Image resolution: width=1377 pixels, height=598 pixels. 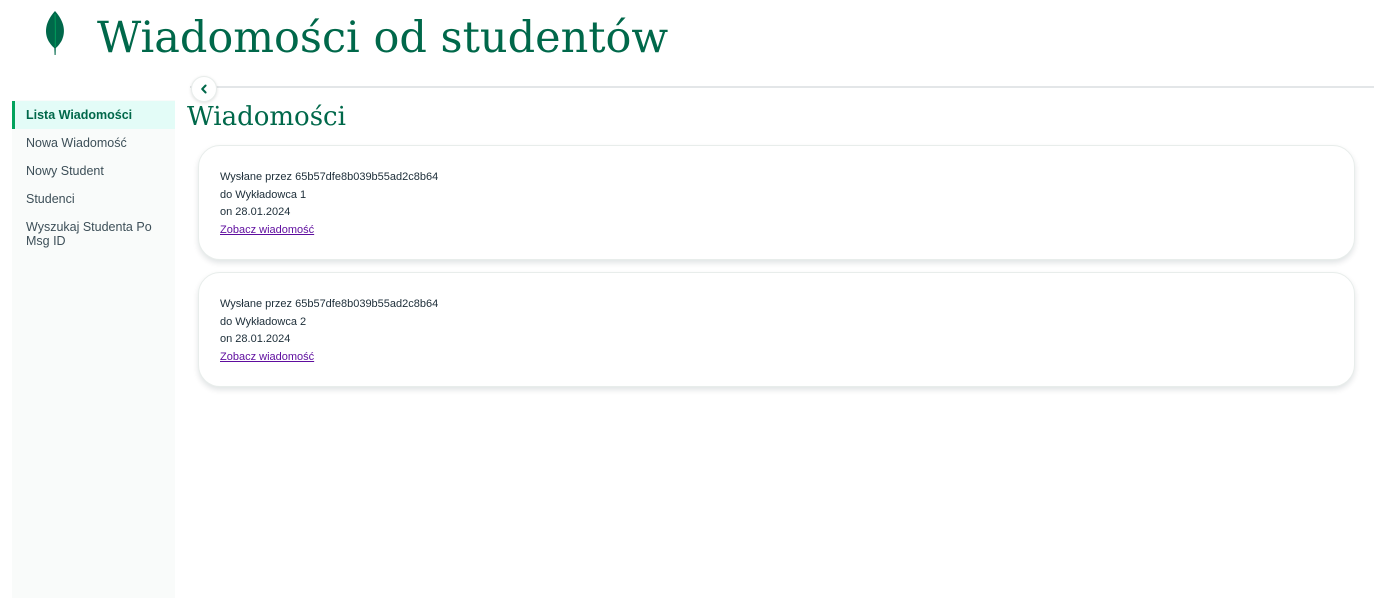 I want to click on header-divider, so click(x=782, y=87).